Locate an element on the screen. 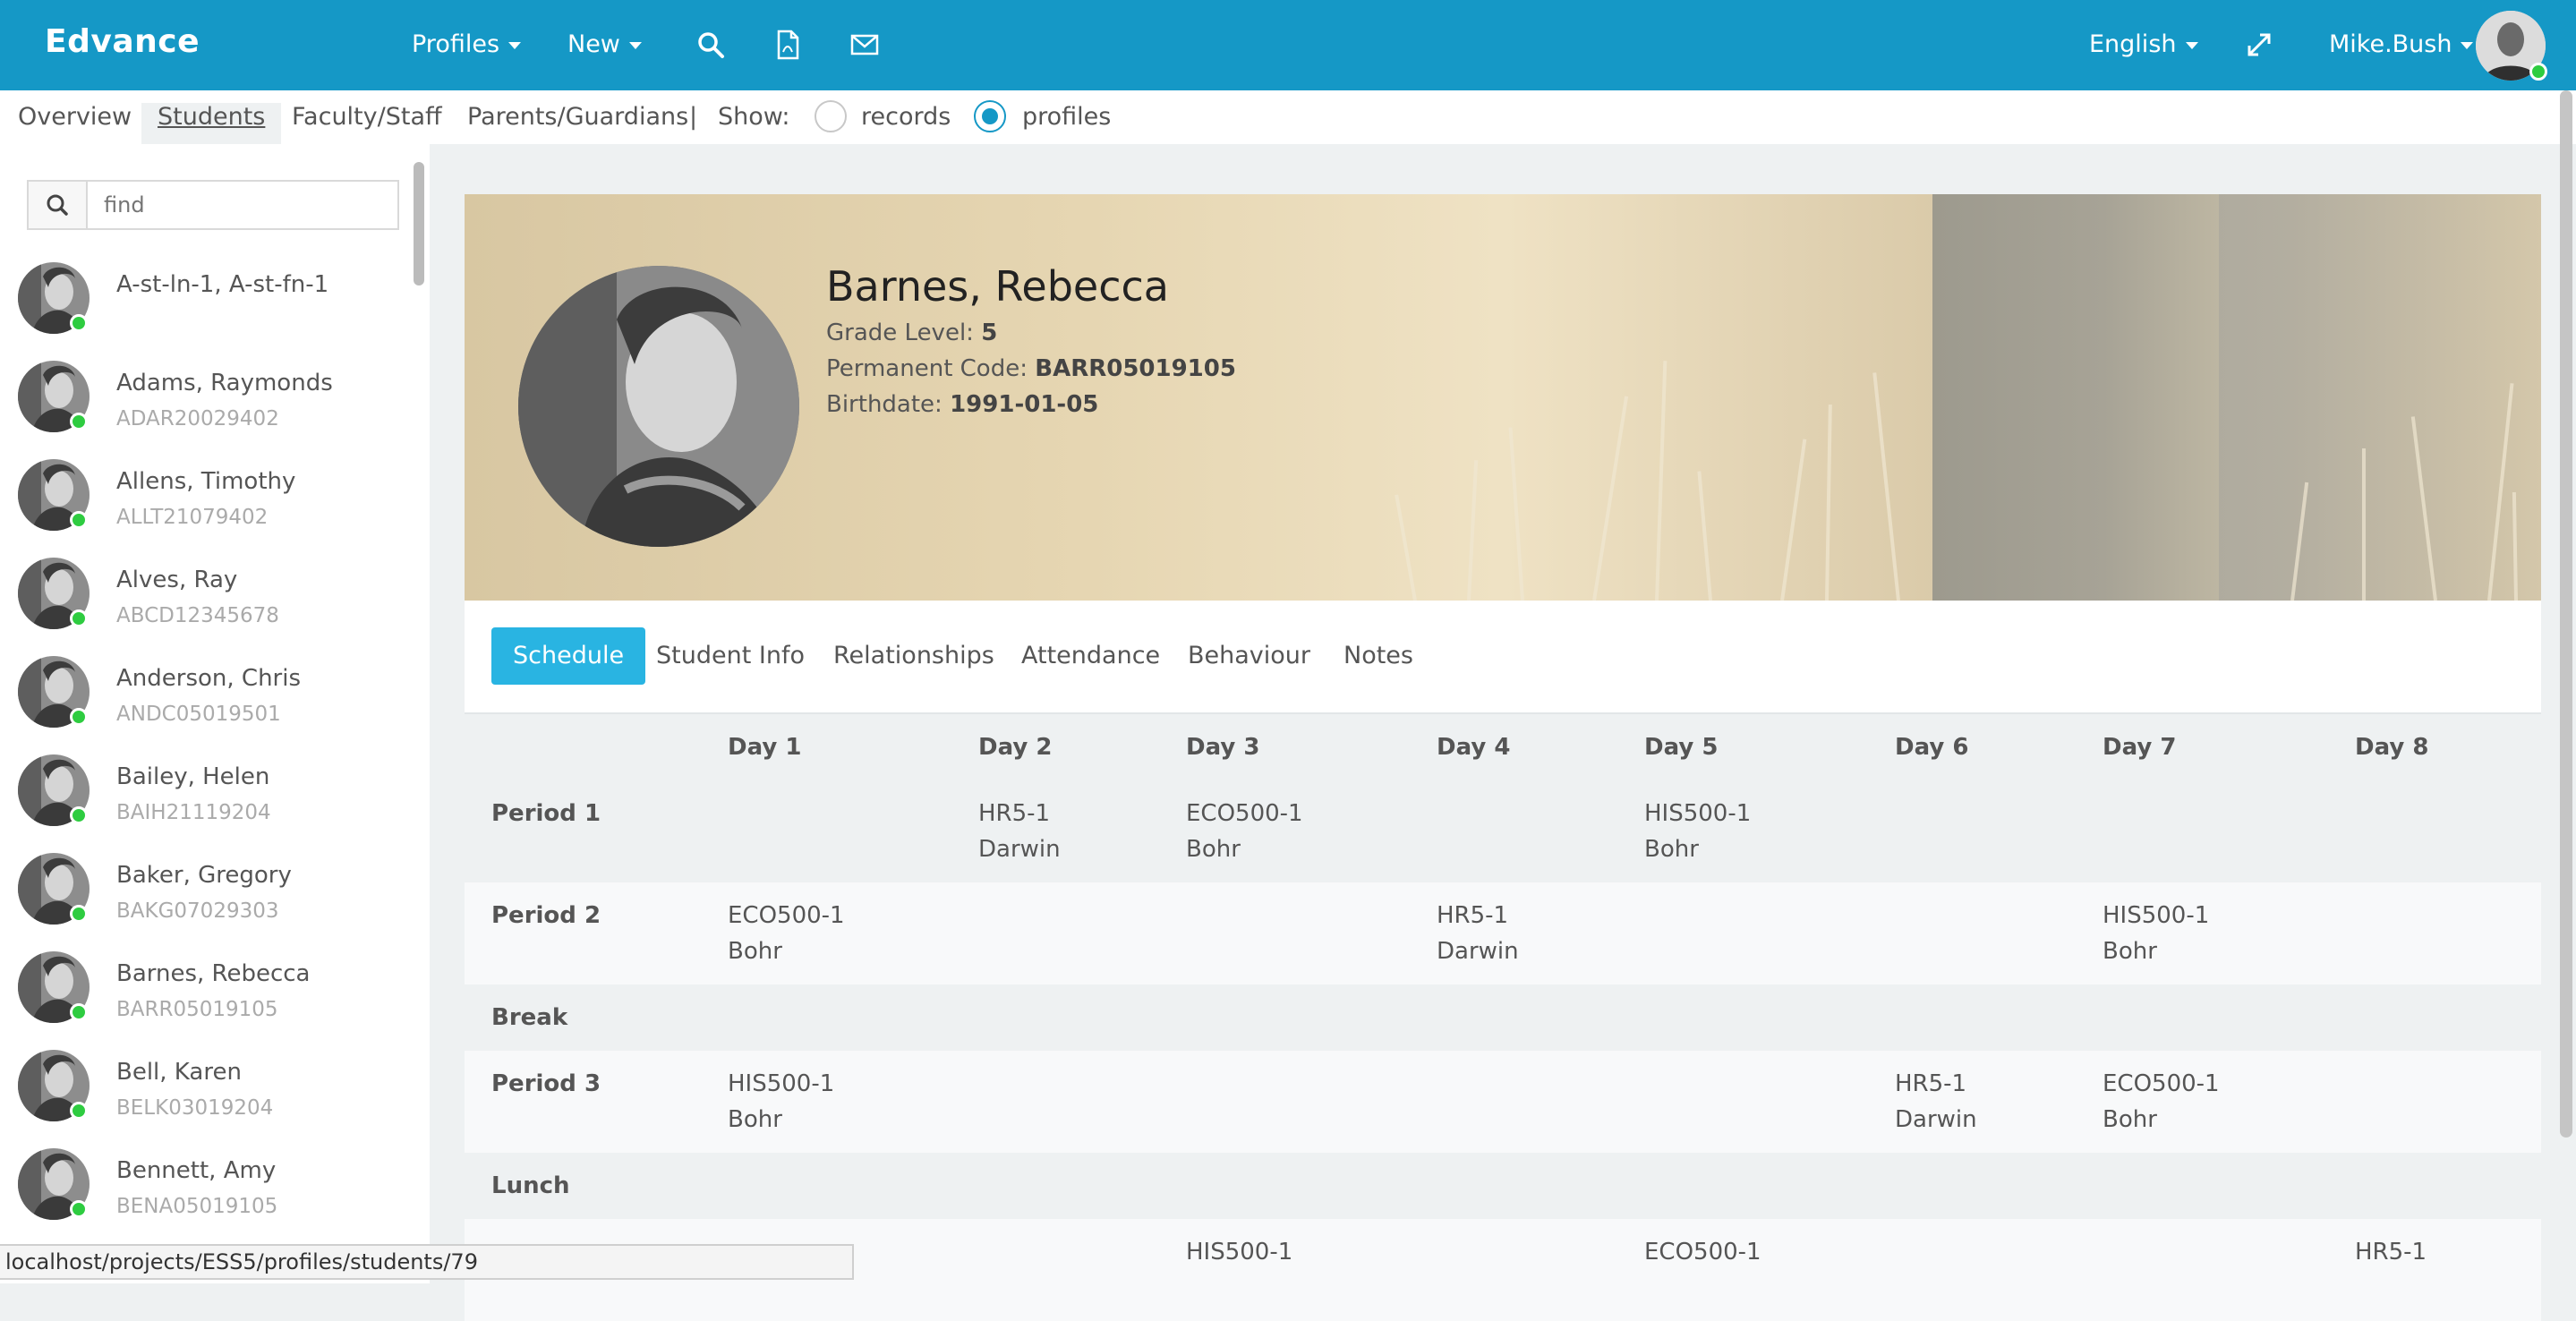  profile-photo is located at coordinates (658, 406).